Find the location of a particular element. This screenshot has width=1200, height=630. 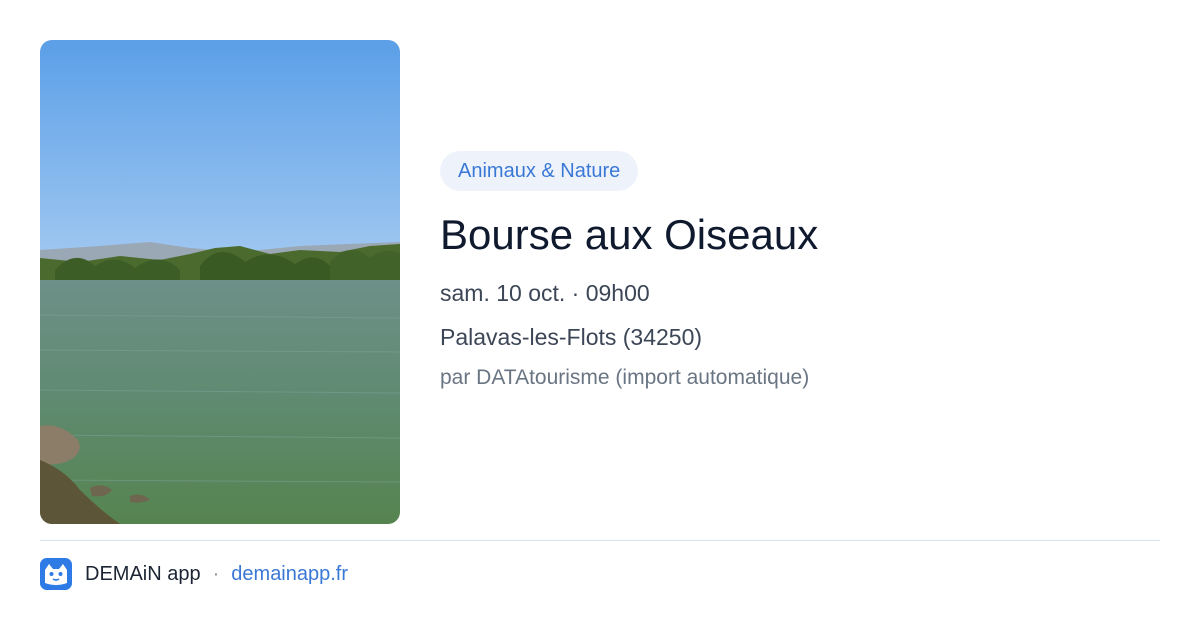

footer-divider is located at coordinates (600, 540).